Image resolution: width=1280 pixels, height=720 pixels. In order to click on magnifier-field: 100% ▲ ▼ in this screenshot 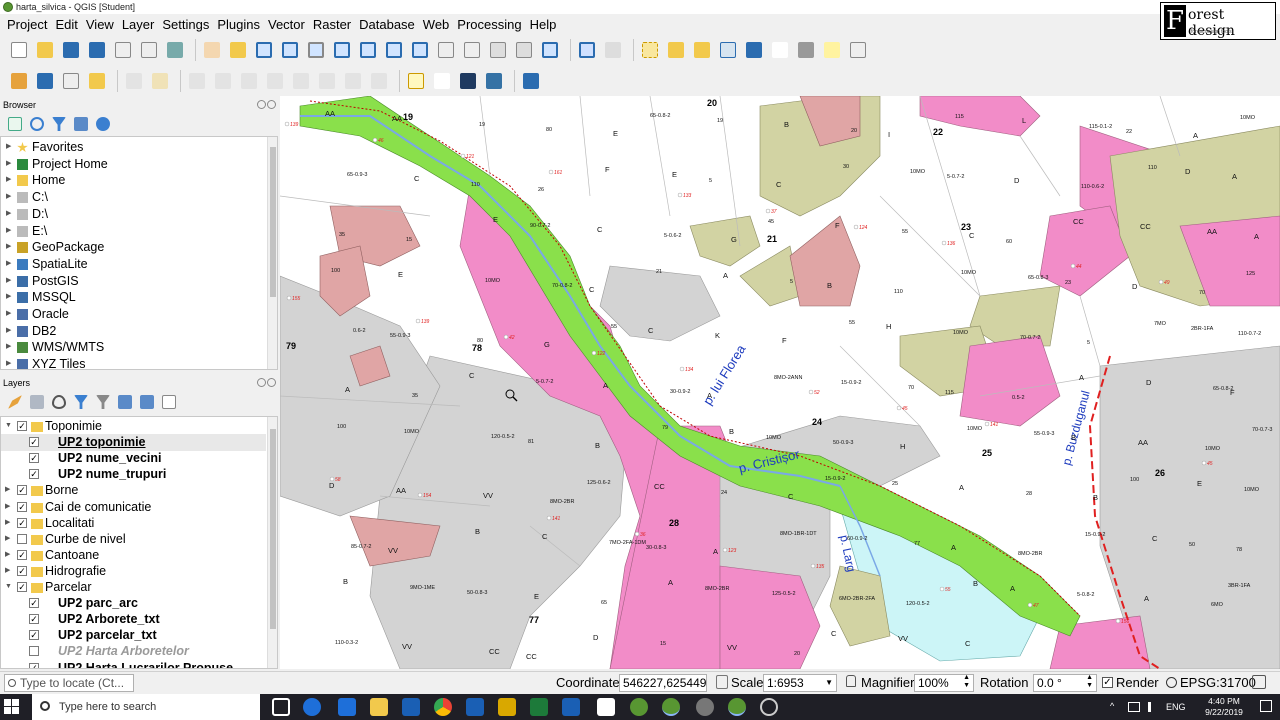, I will do `click(944, 683)`.